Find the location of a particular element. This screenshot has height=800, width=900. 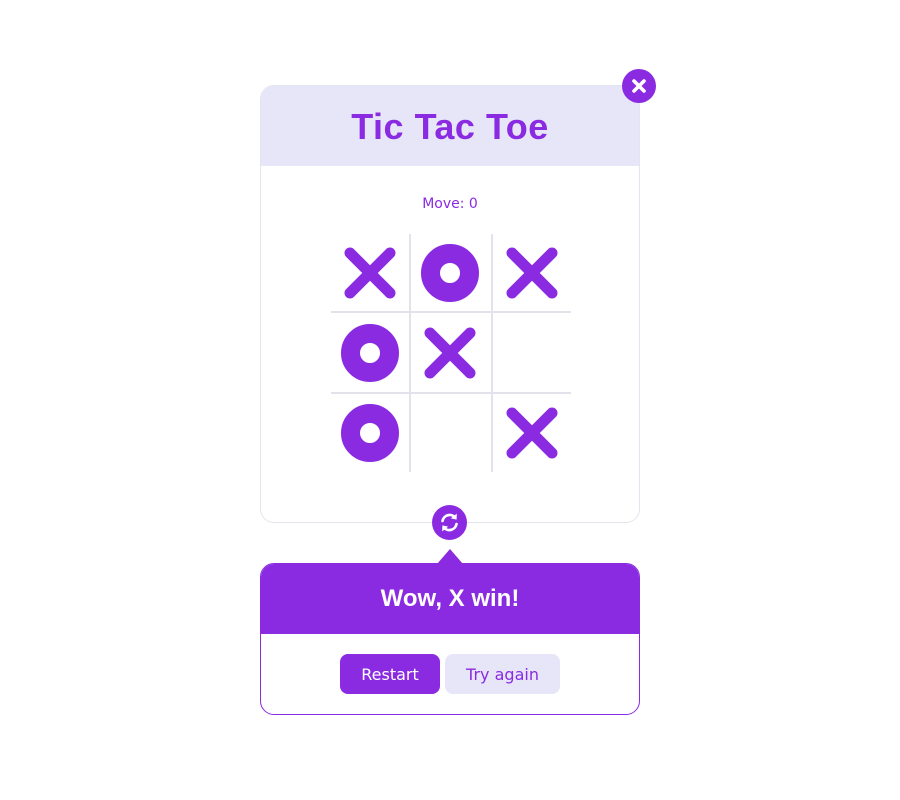

game-board is located at coordinates (451, 353).